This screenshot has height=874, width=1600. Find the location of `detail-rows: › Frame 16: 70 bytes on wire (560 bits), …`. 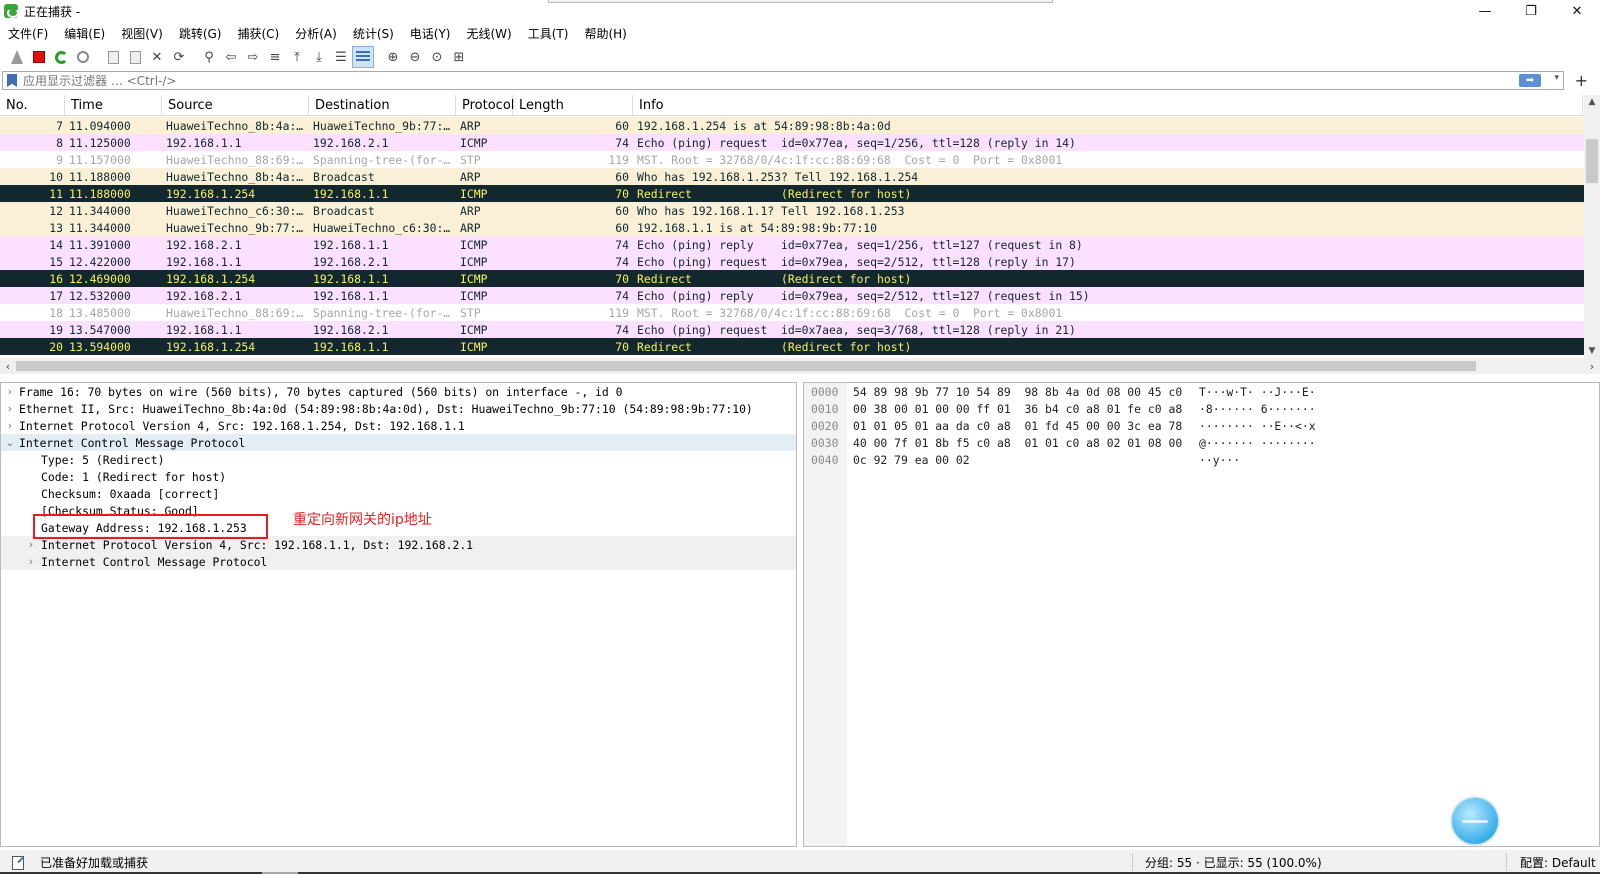

detail-rows: › Frame 16: 70 bytes on wire (560 bits), … is located at coordinates (398, 476).